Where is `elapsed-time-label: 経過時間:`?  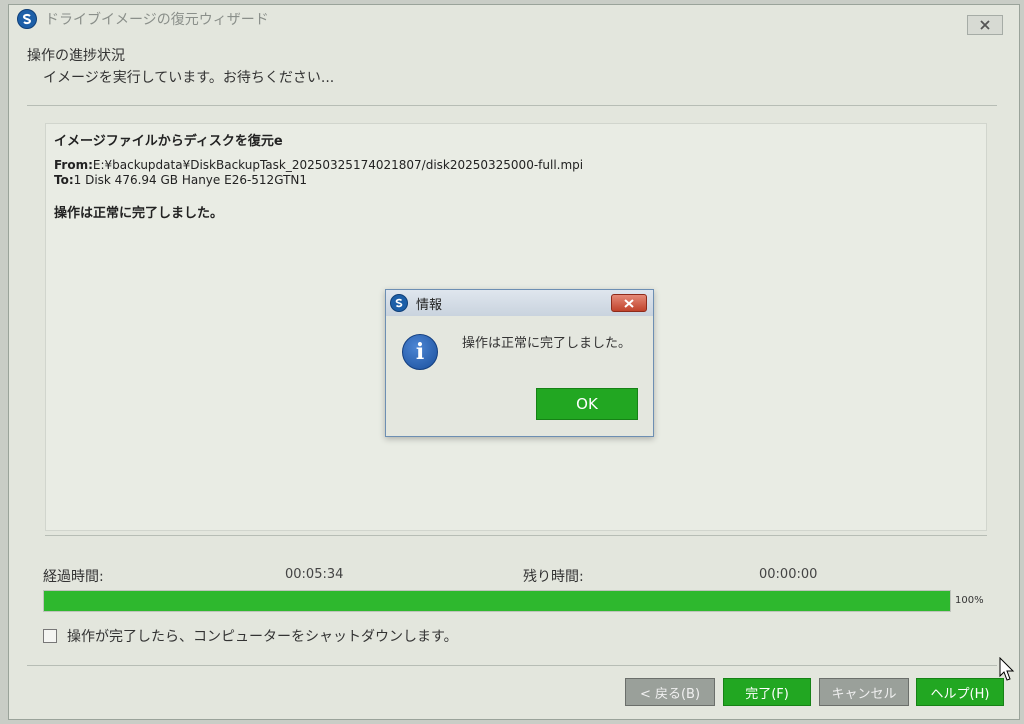 elapsed-time-label: 経過時間: is located at coordinates (73, 577).